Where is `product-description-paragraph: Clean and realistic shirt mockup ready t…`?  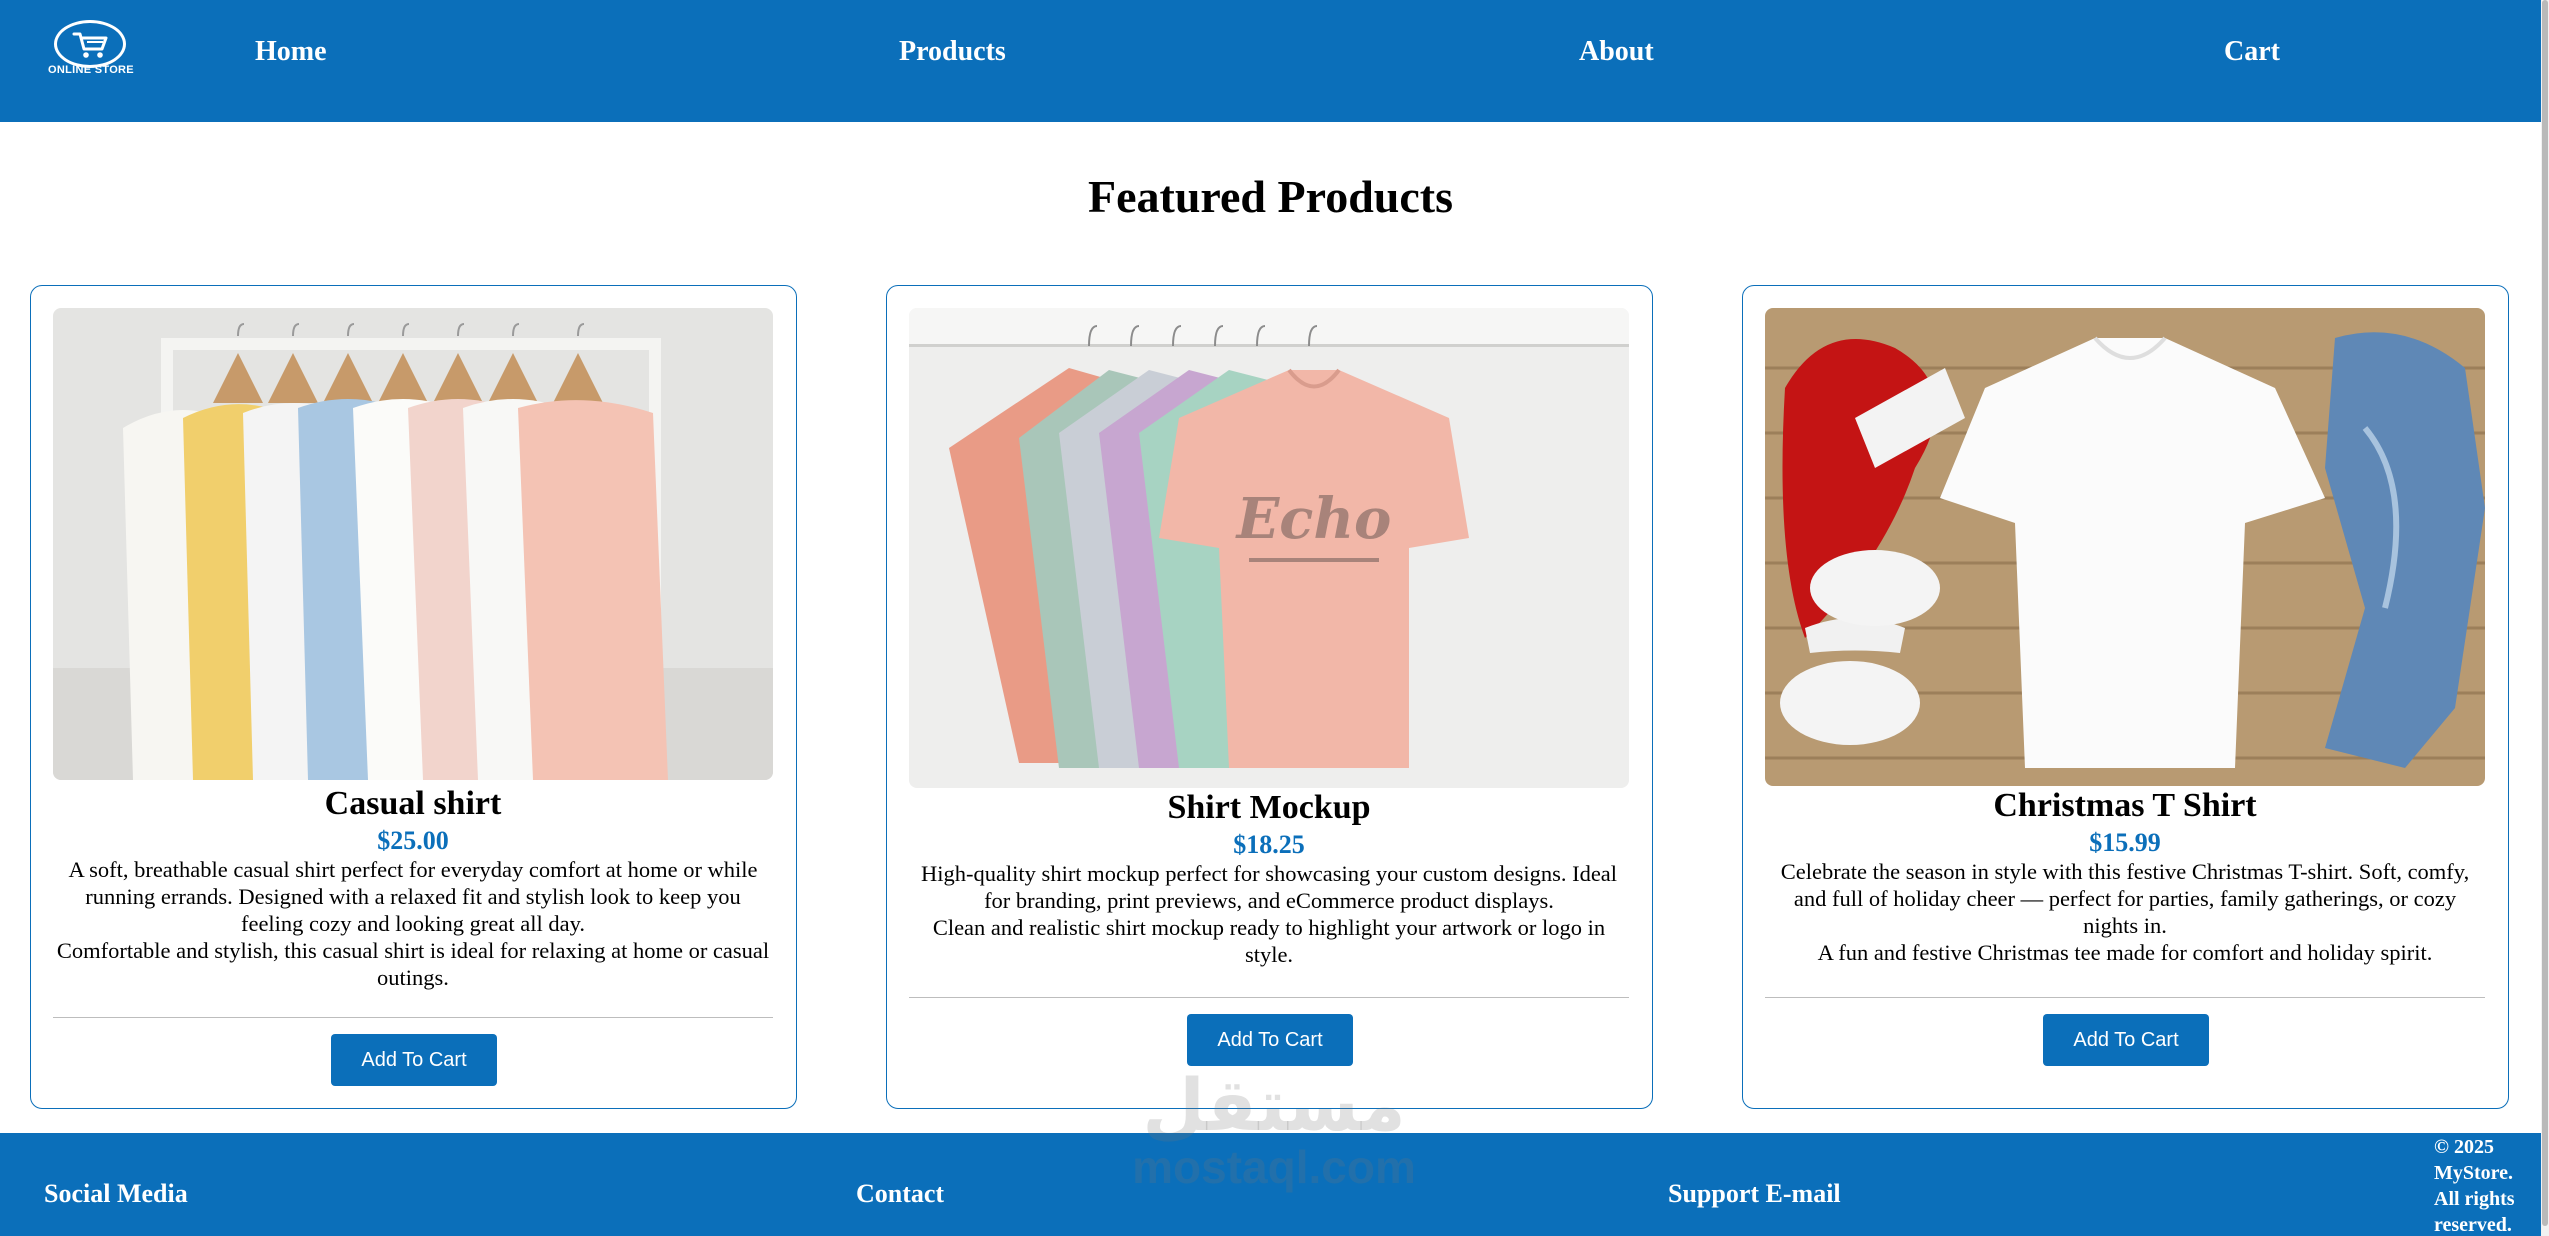
product-description-paragraph: Clean and realistic shirt mockup ready t… is located at coordinates (1269, 941).